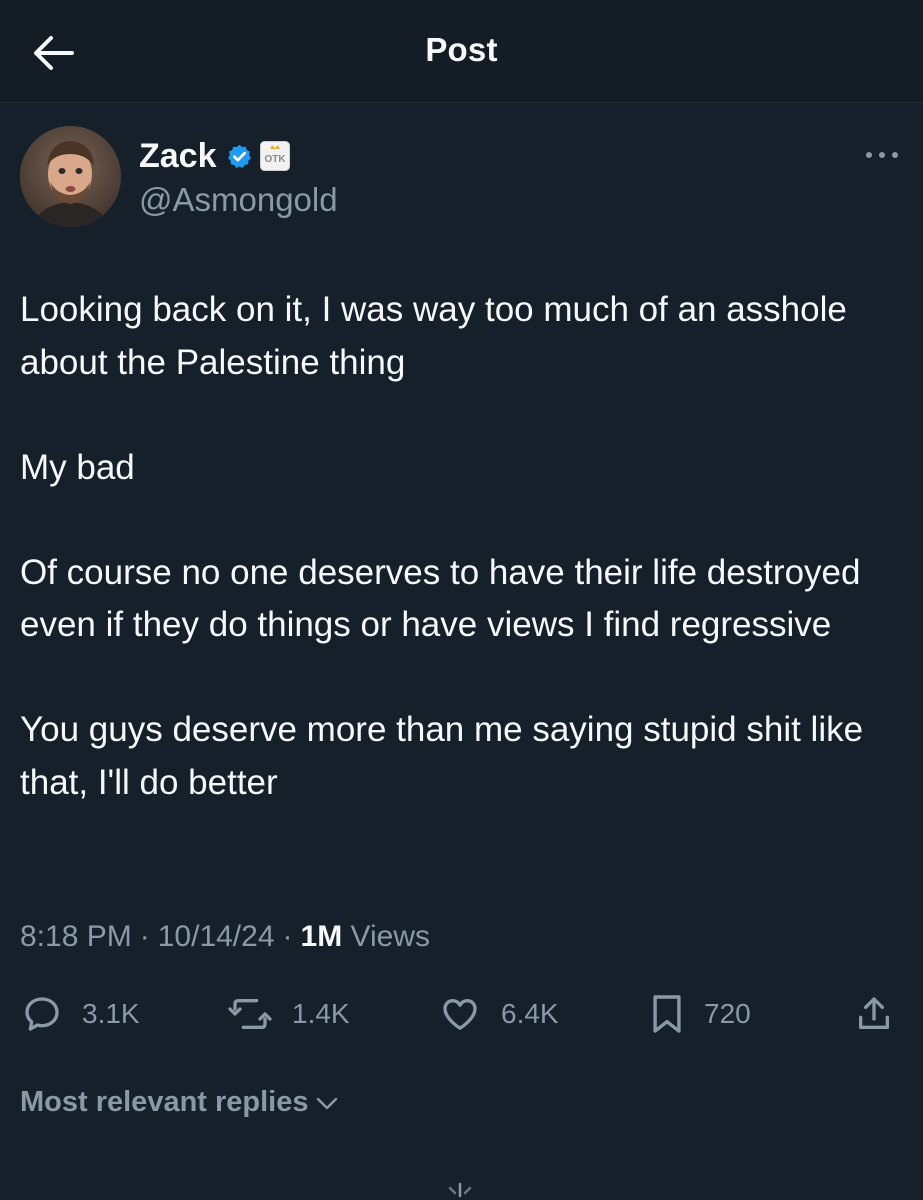 Image resolution: width=923 pixels, height=1200 pixels. I want to click on affiliate-badge-icon: OTK, so click(274, 156).